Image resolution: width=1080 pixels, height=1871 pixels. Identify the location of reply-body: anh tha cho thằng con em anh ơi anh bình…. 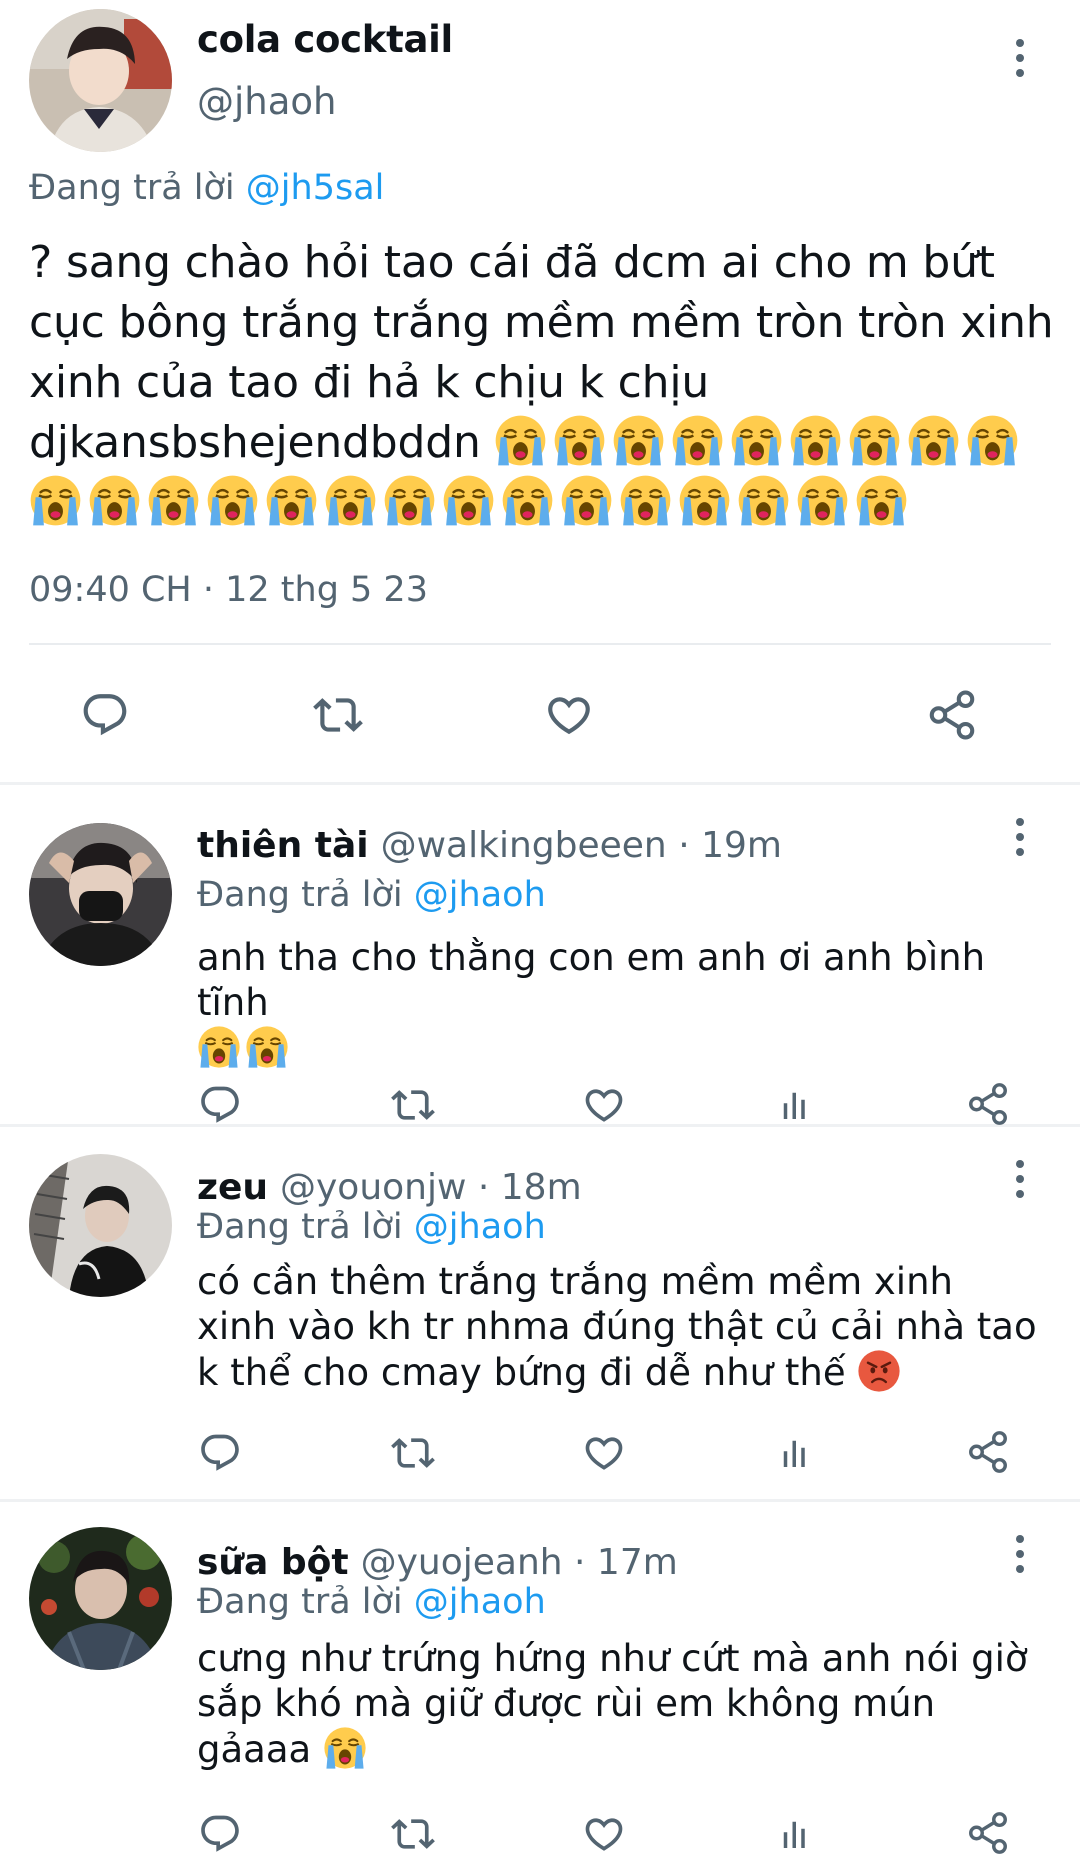
(591, 980).